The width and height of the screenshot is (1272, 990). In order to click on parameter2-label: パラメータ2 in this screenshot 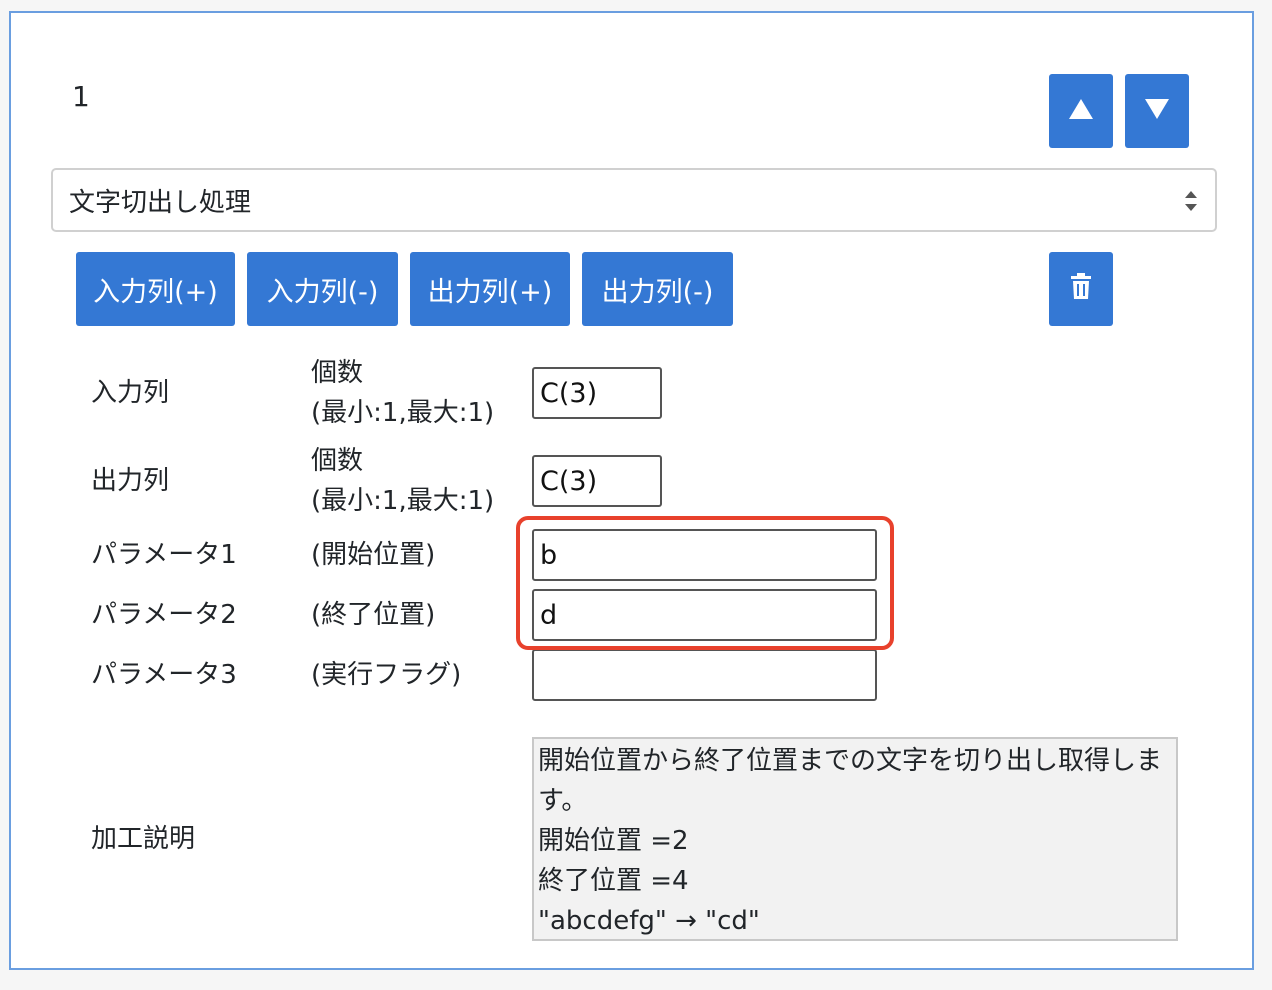, I will do `click(164, 615)`.